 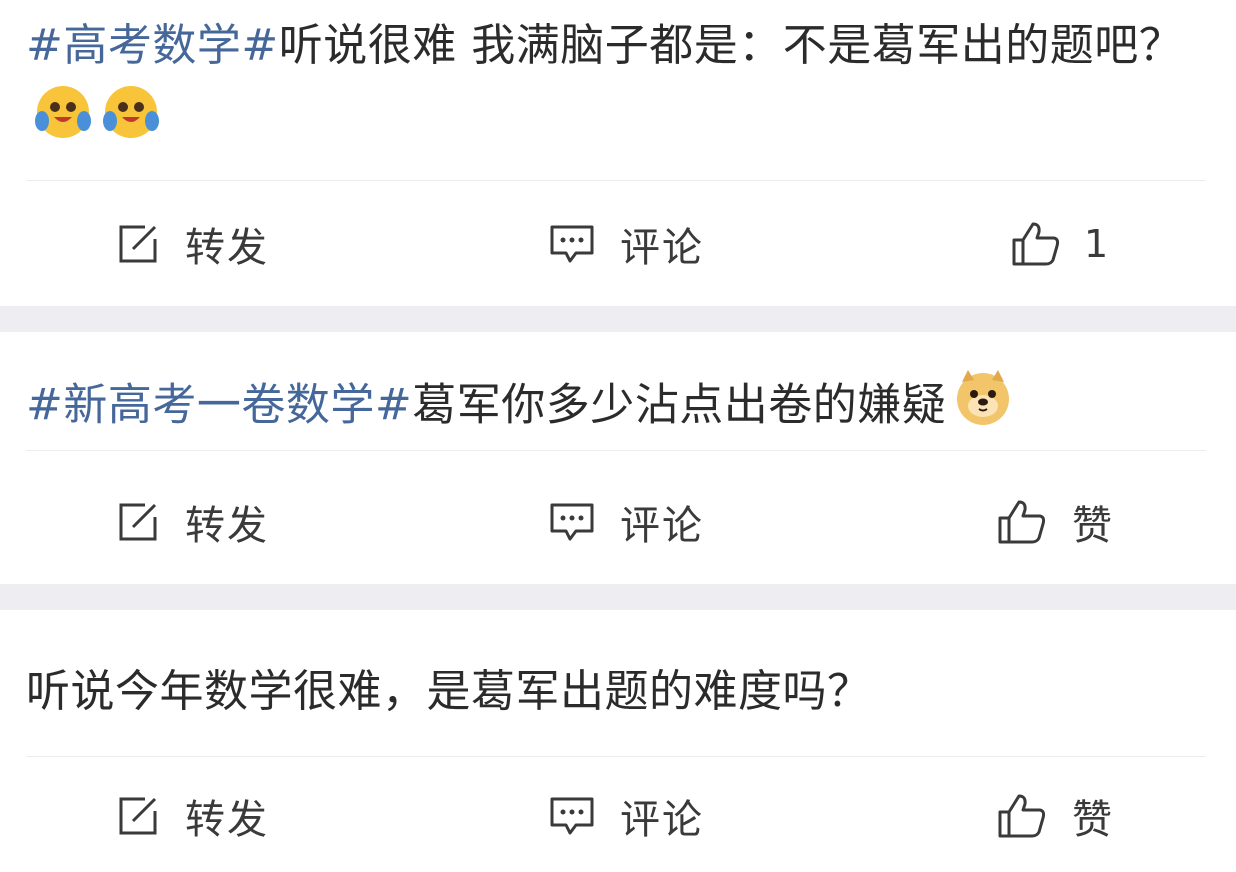 I want to click on like-button: 1, so click(x=1059, y=244).